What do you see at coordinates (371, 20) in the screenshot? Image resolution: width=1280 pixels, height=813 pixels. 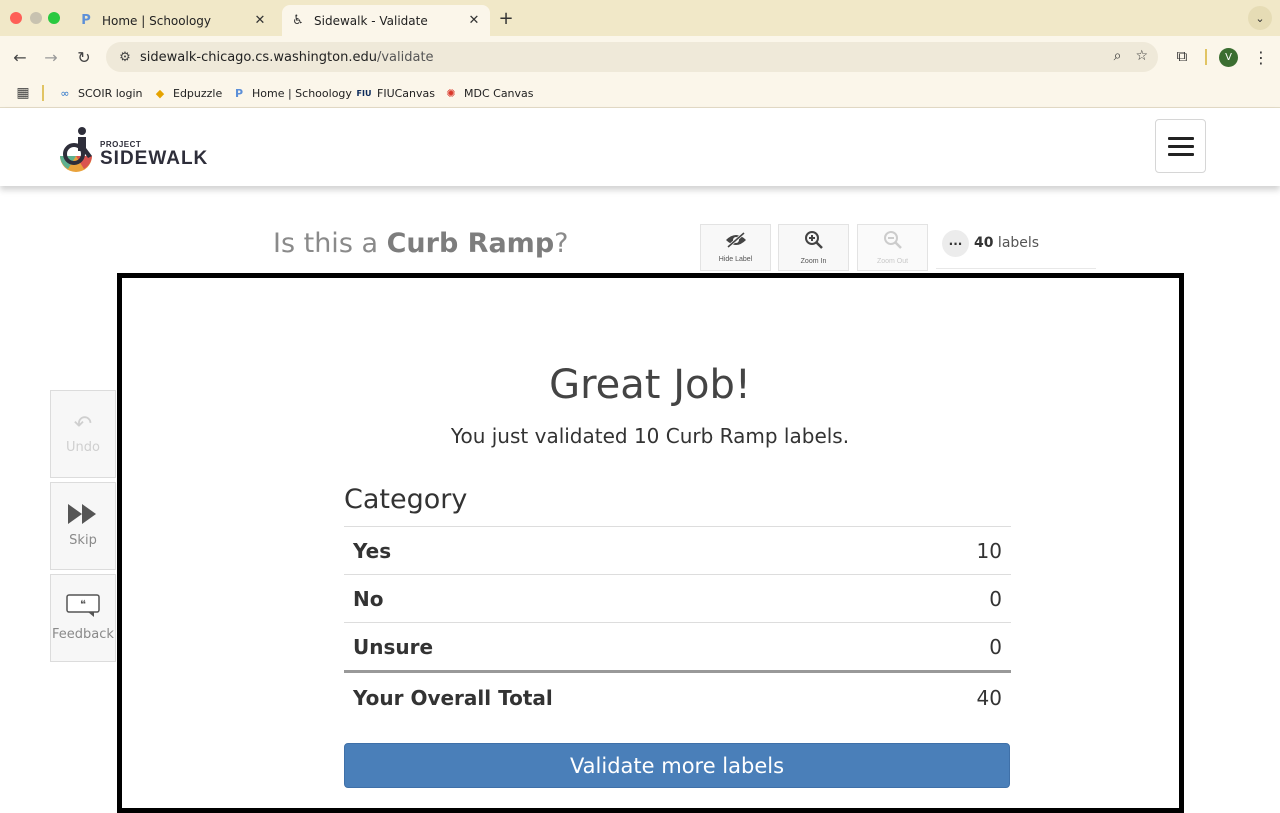 I see `tab-title: Sidewalk - Validate` at bounding box center [371, 20].